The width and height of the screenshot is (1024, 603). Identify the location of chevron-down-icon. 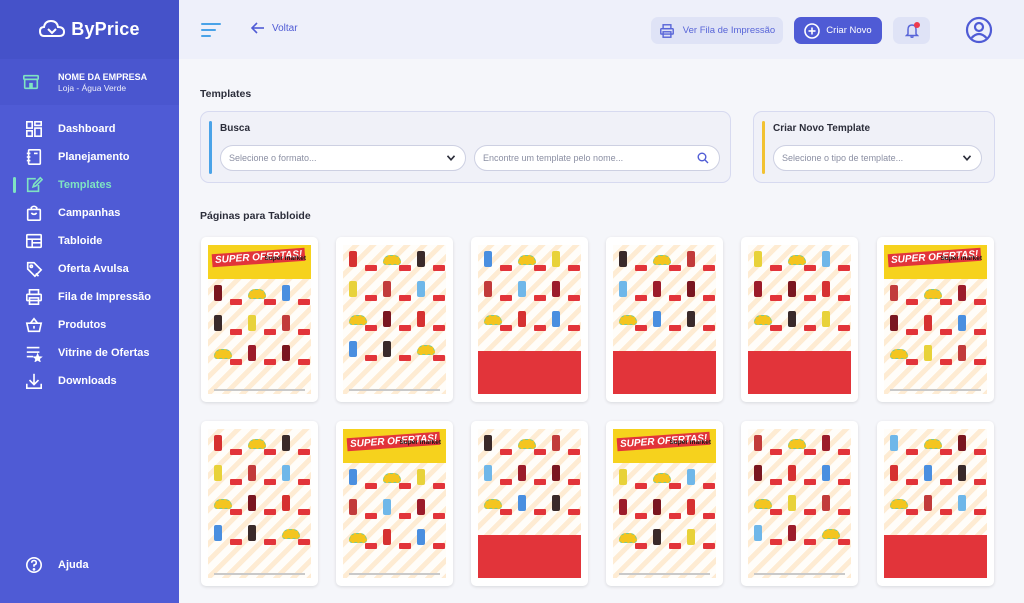
(451, 158).